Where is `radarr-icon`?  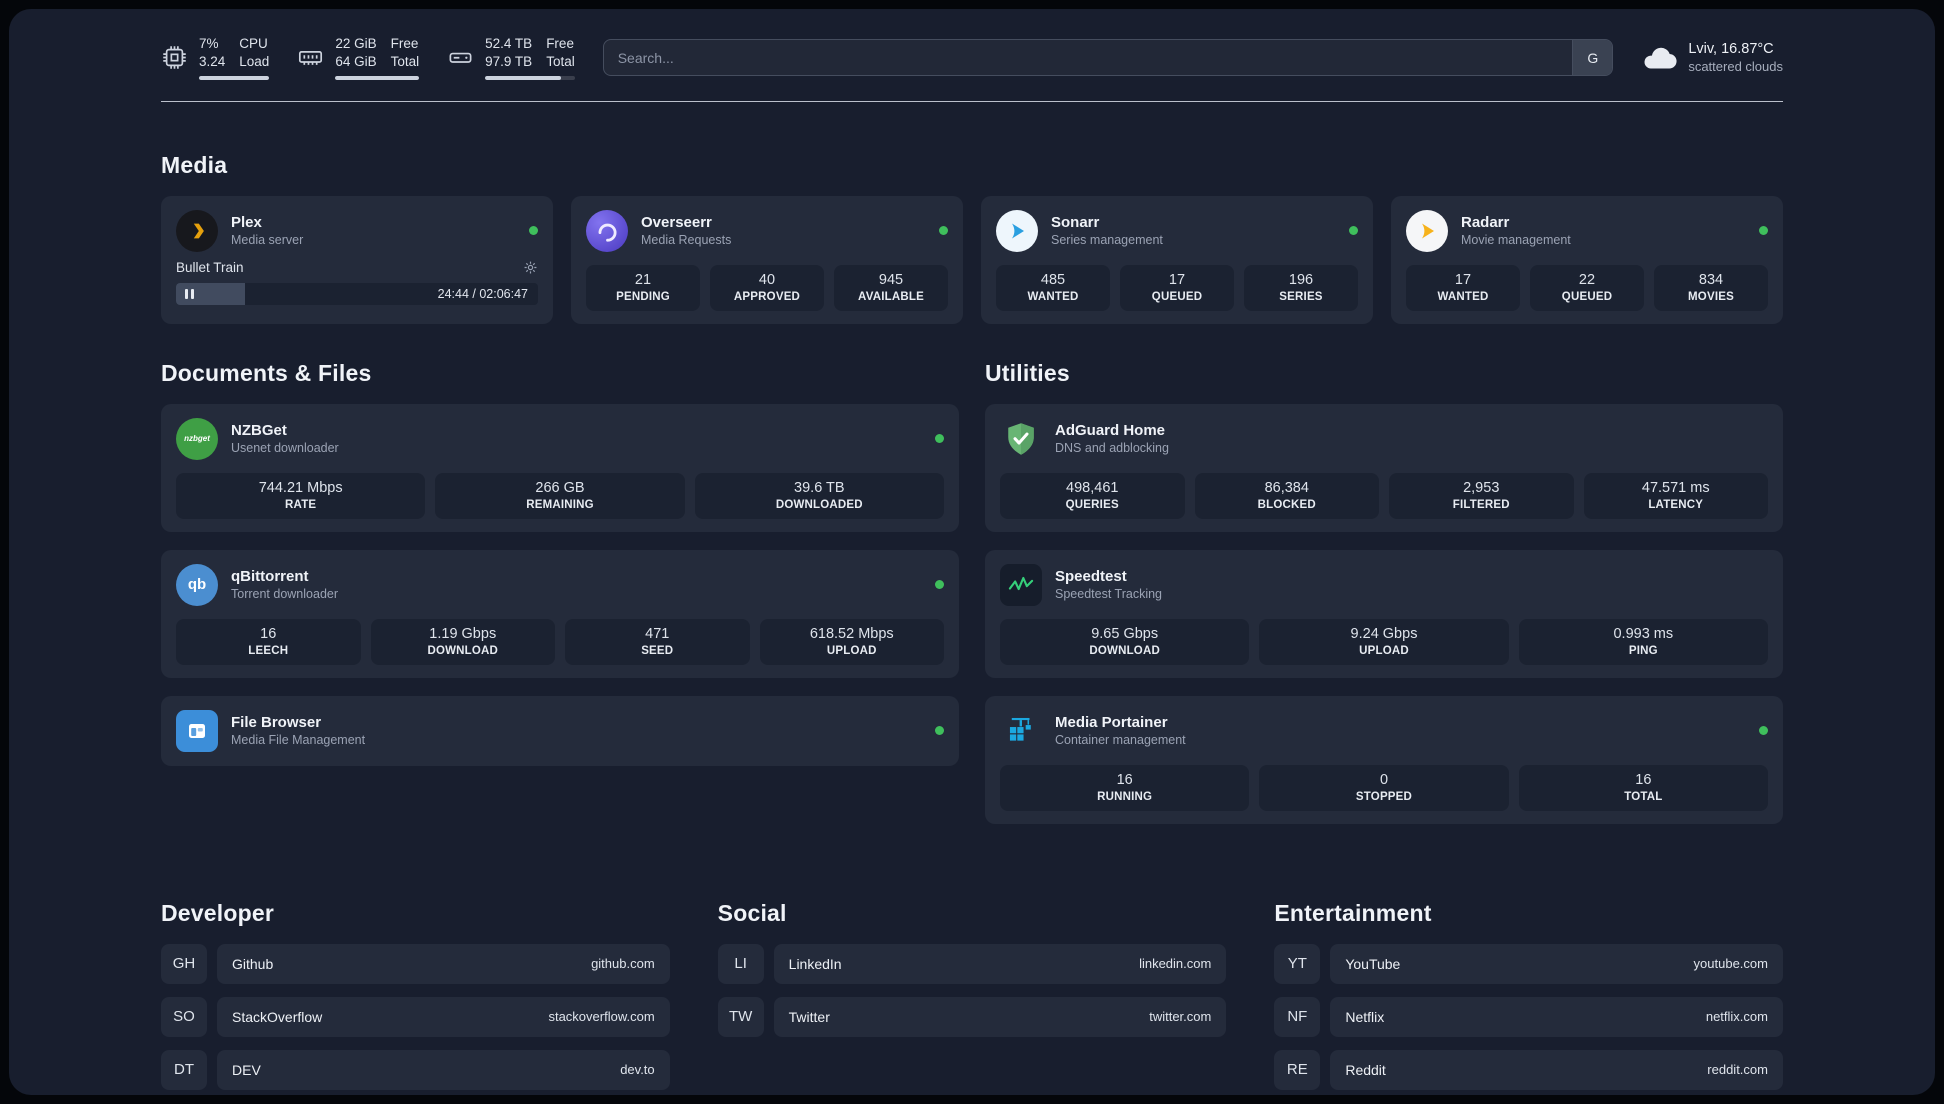 radarr-icon is located at coordinates (1427, 230).